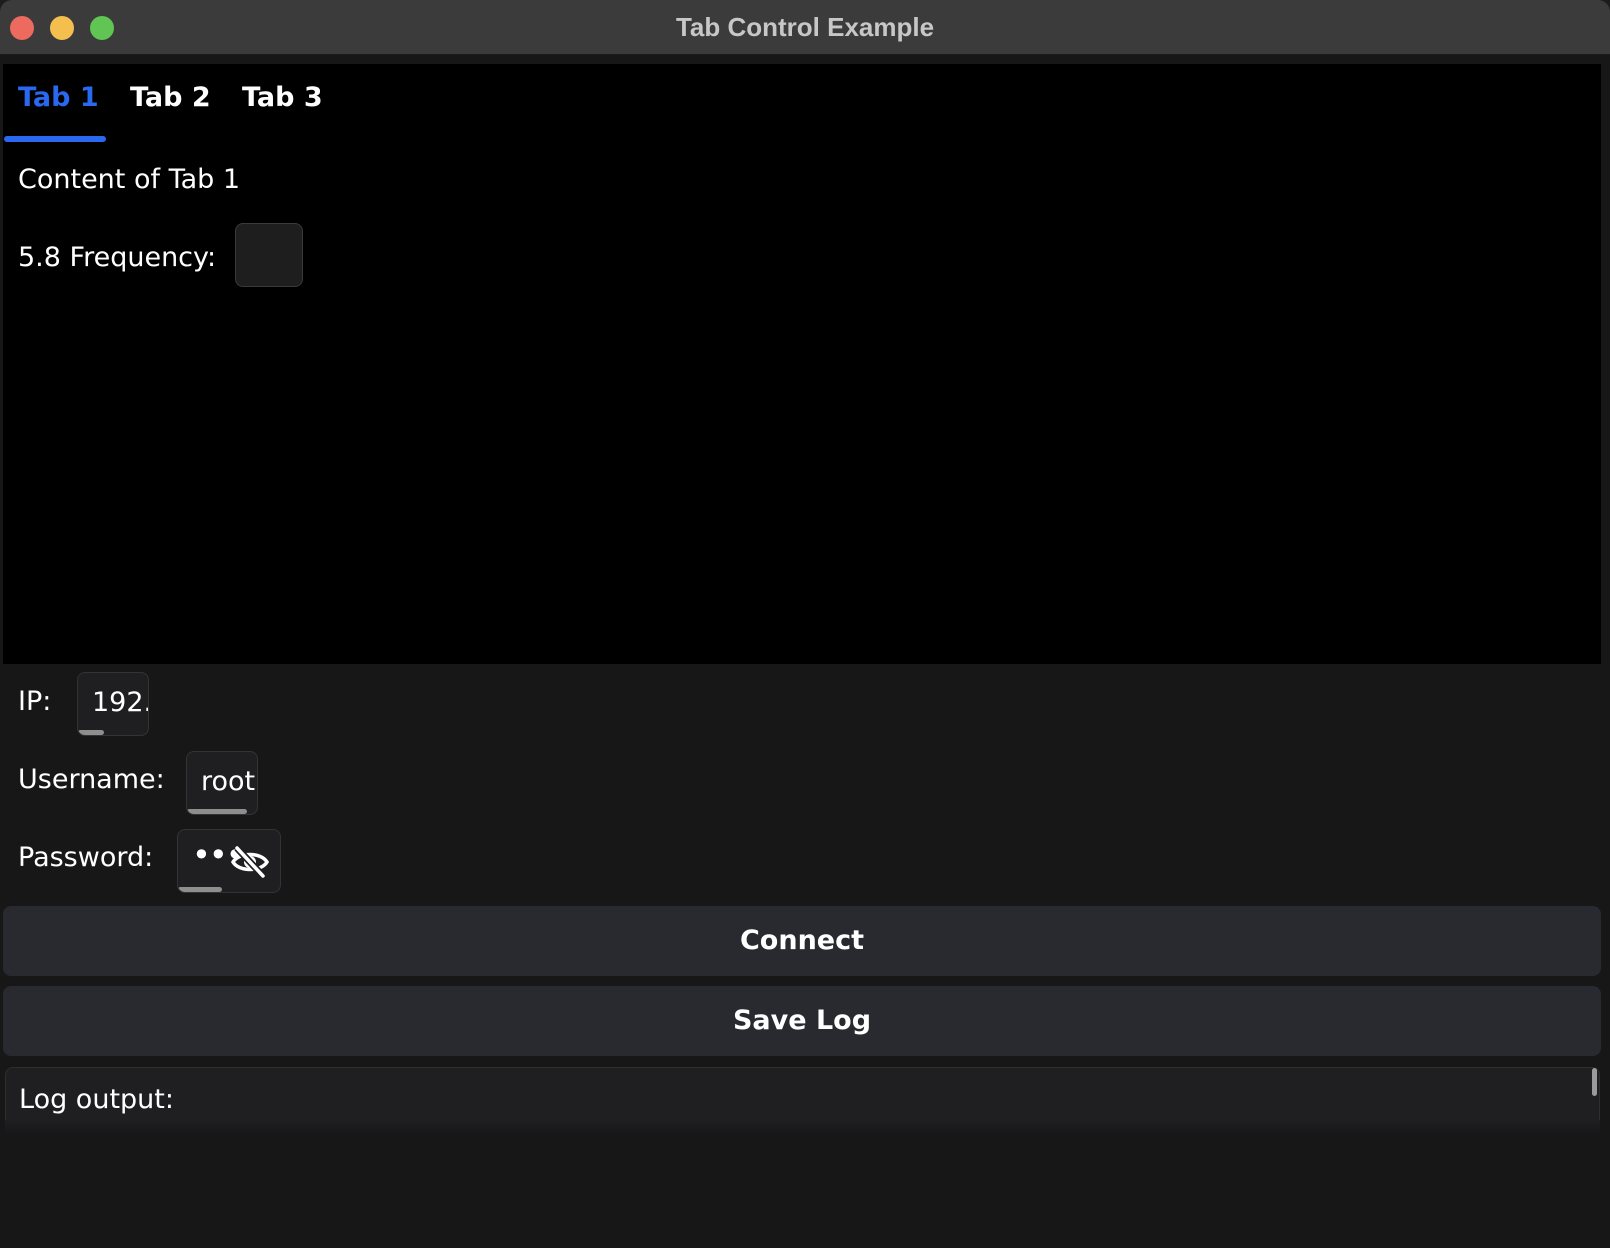 The height and width of the screenshot is (1248, 1610). What do you see at coordinates (91, 732) in the screenshot?
I see `ip-input-scroll-thumb` at bounding box center [91, 732].